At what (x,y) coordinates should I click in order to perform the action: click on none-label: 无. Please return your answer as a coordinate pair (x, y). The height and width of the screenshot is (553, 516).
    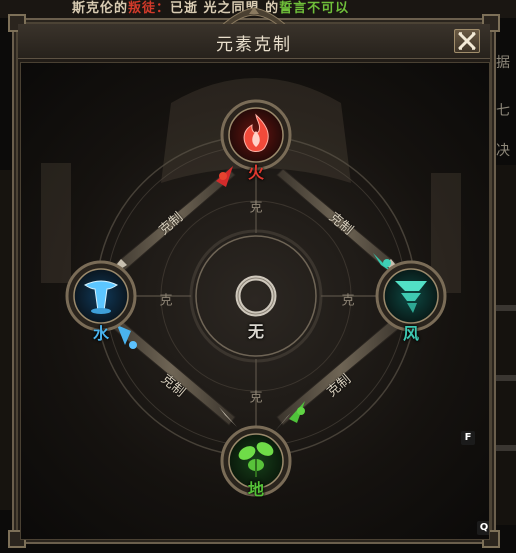
    Looking at the image, I should click on (256, 331).